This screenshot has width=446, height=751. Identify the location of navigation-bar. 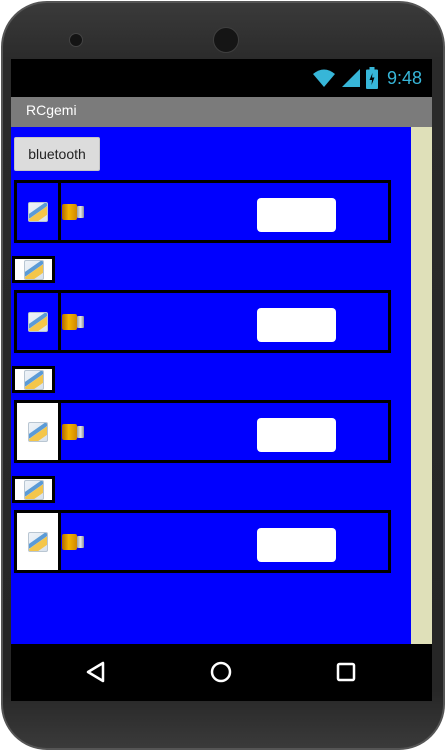
(221, 672).